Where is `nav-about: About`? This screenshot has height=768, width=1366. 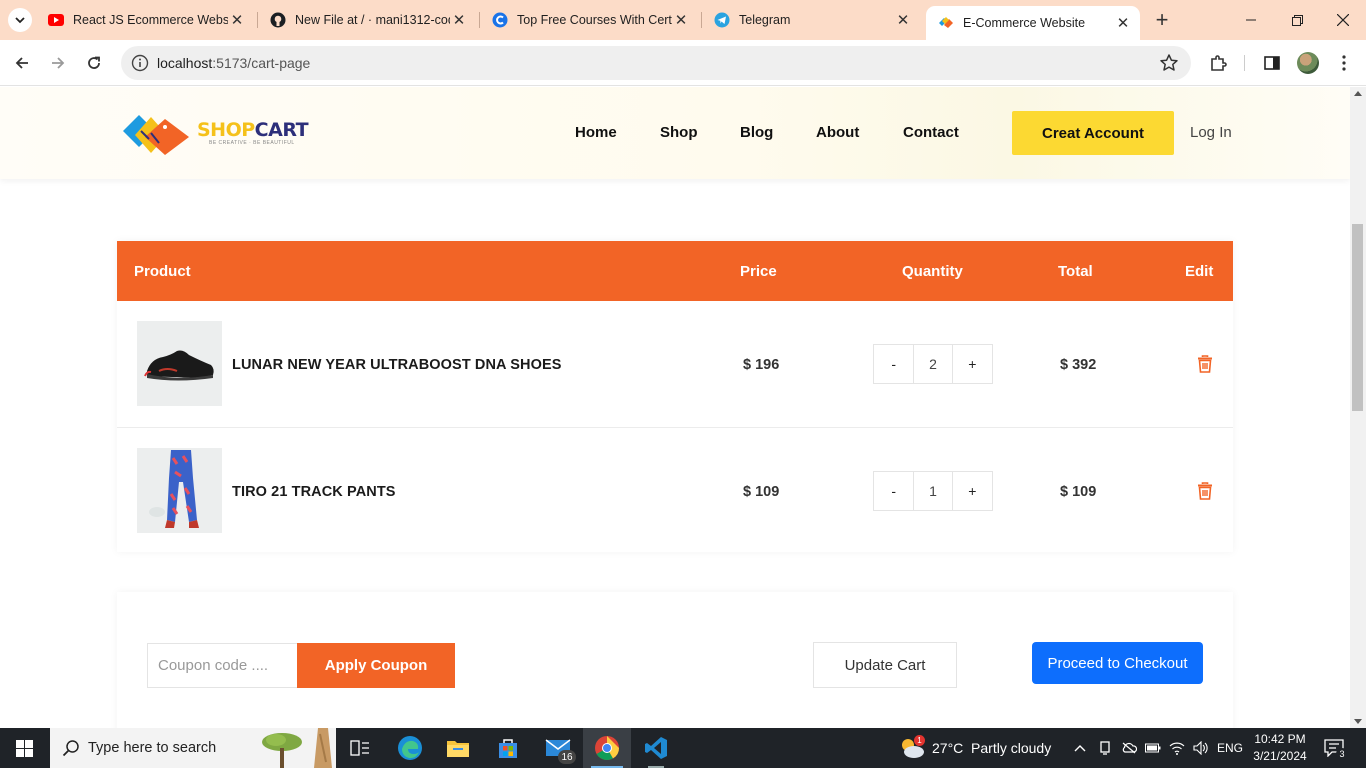 nav-about: About is located at coordinates (837, 132).